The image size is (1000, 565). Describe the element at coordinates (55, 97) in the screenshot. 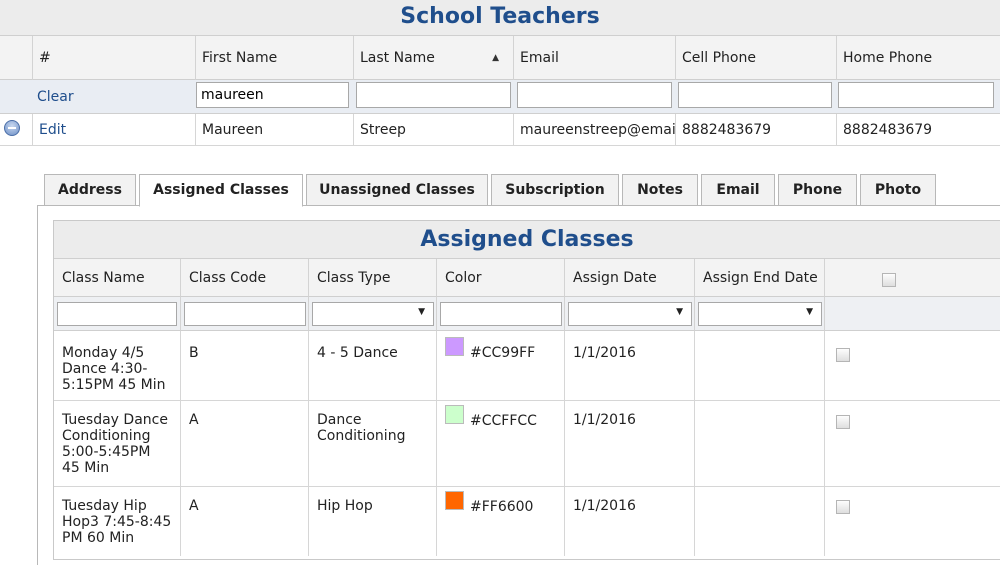

I see `clear-filters-link: Clear` at that location.